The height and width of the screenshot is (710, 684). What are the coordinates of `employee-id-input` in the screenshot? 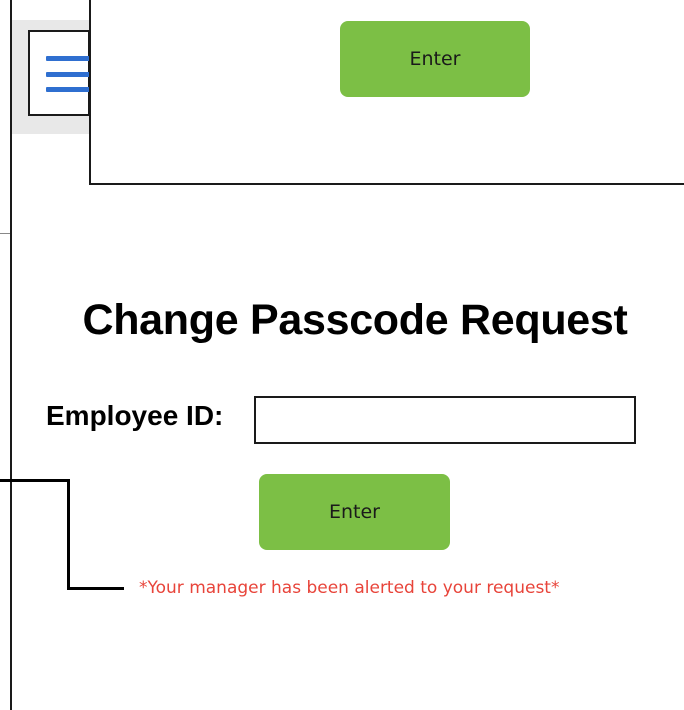 It's located at (445, 420).